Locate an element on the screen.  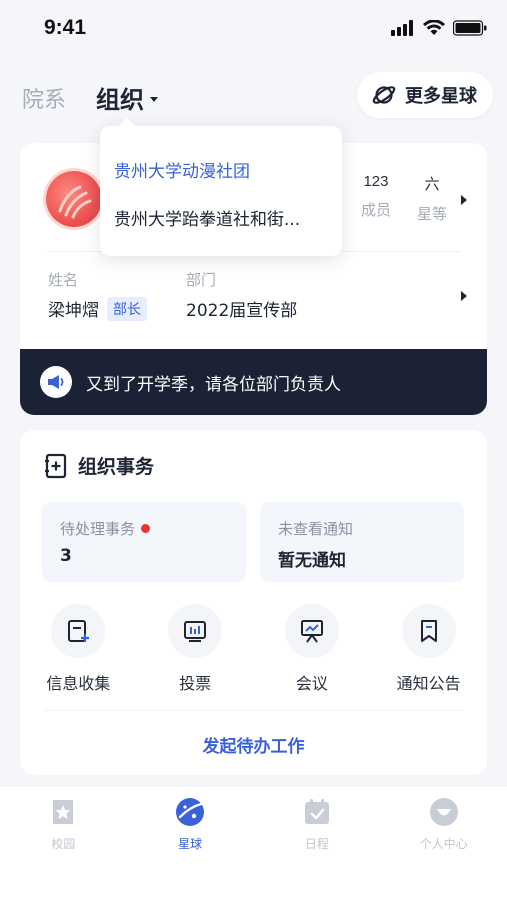
role-badge: 部长 is located at coordinates (127, 308).